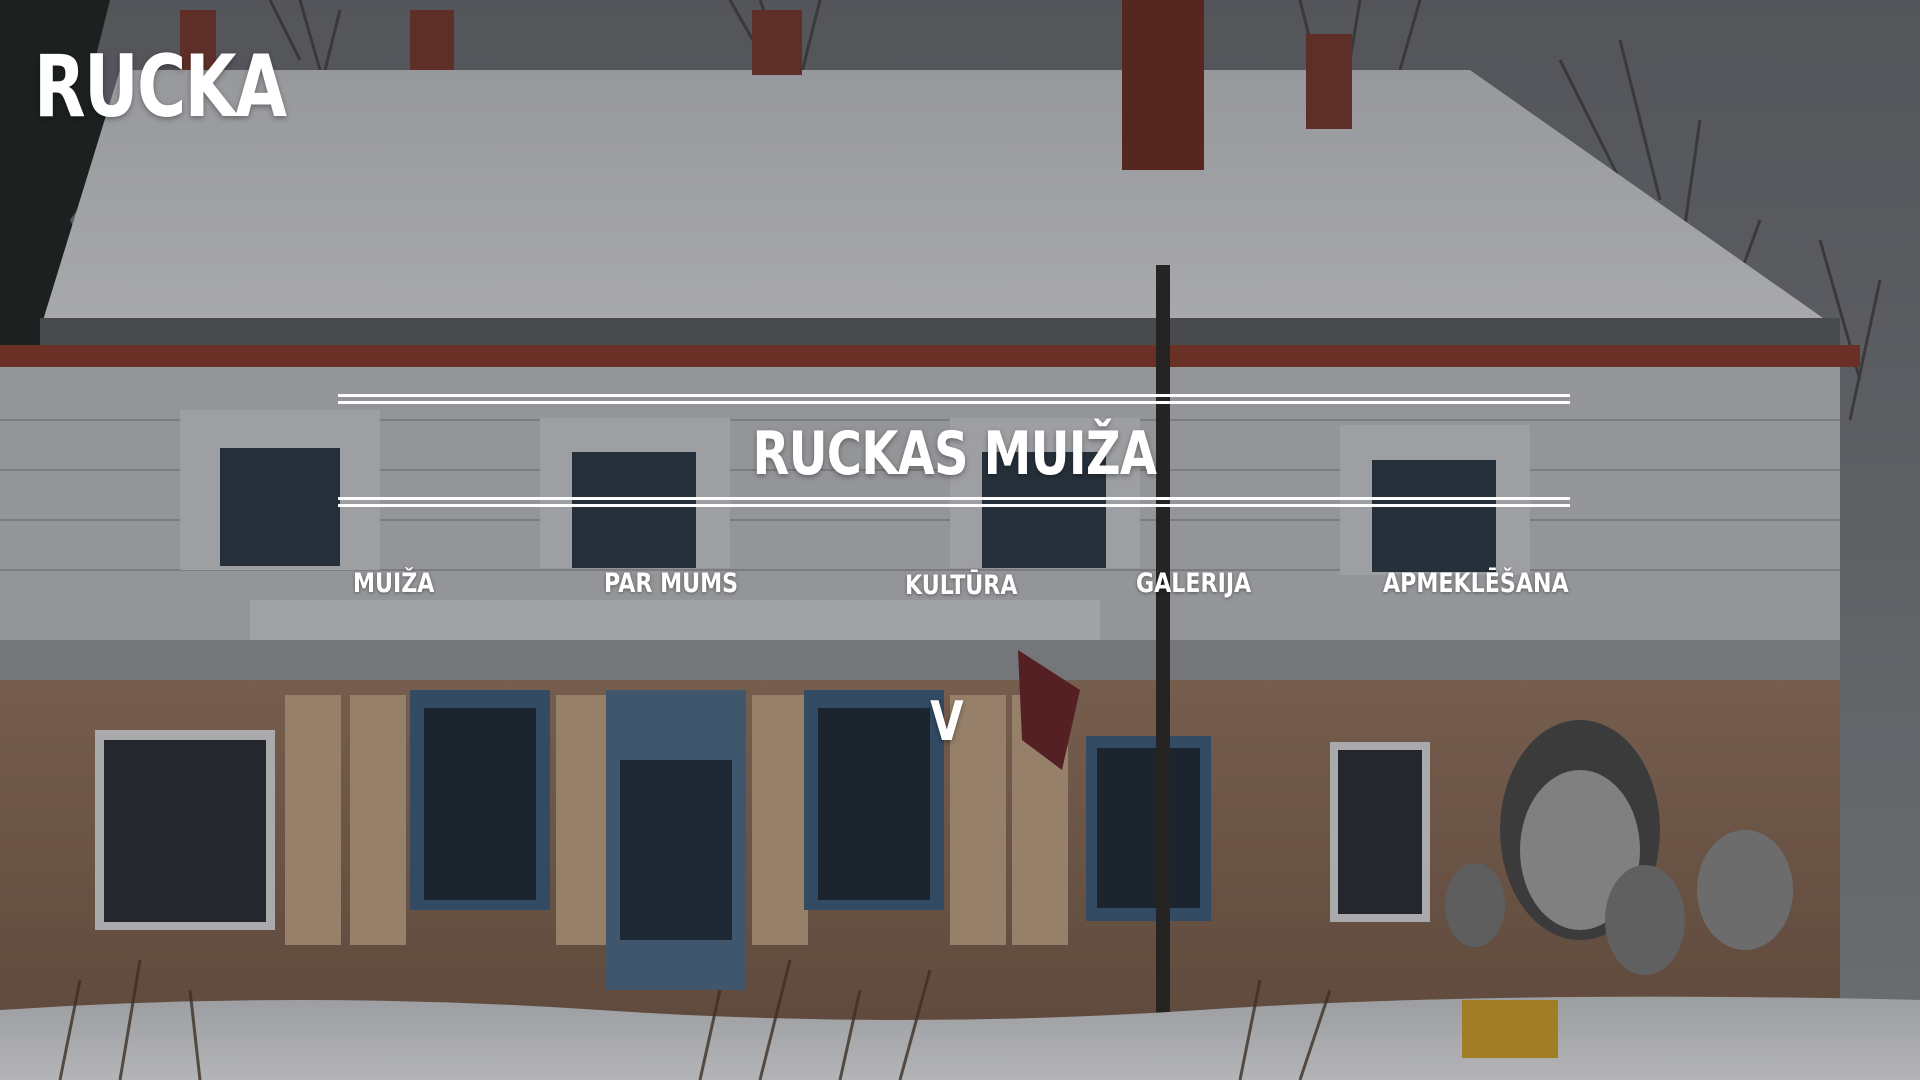 This screenshot has width=1920, height=1080. What do you see at coordinates (1476, 583) in the screenshot?
I see `nav-item-label: APMEKLĒŠANA` at bounding box center [1476, 583].